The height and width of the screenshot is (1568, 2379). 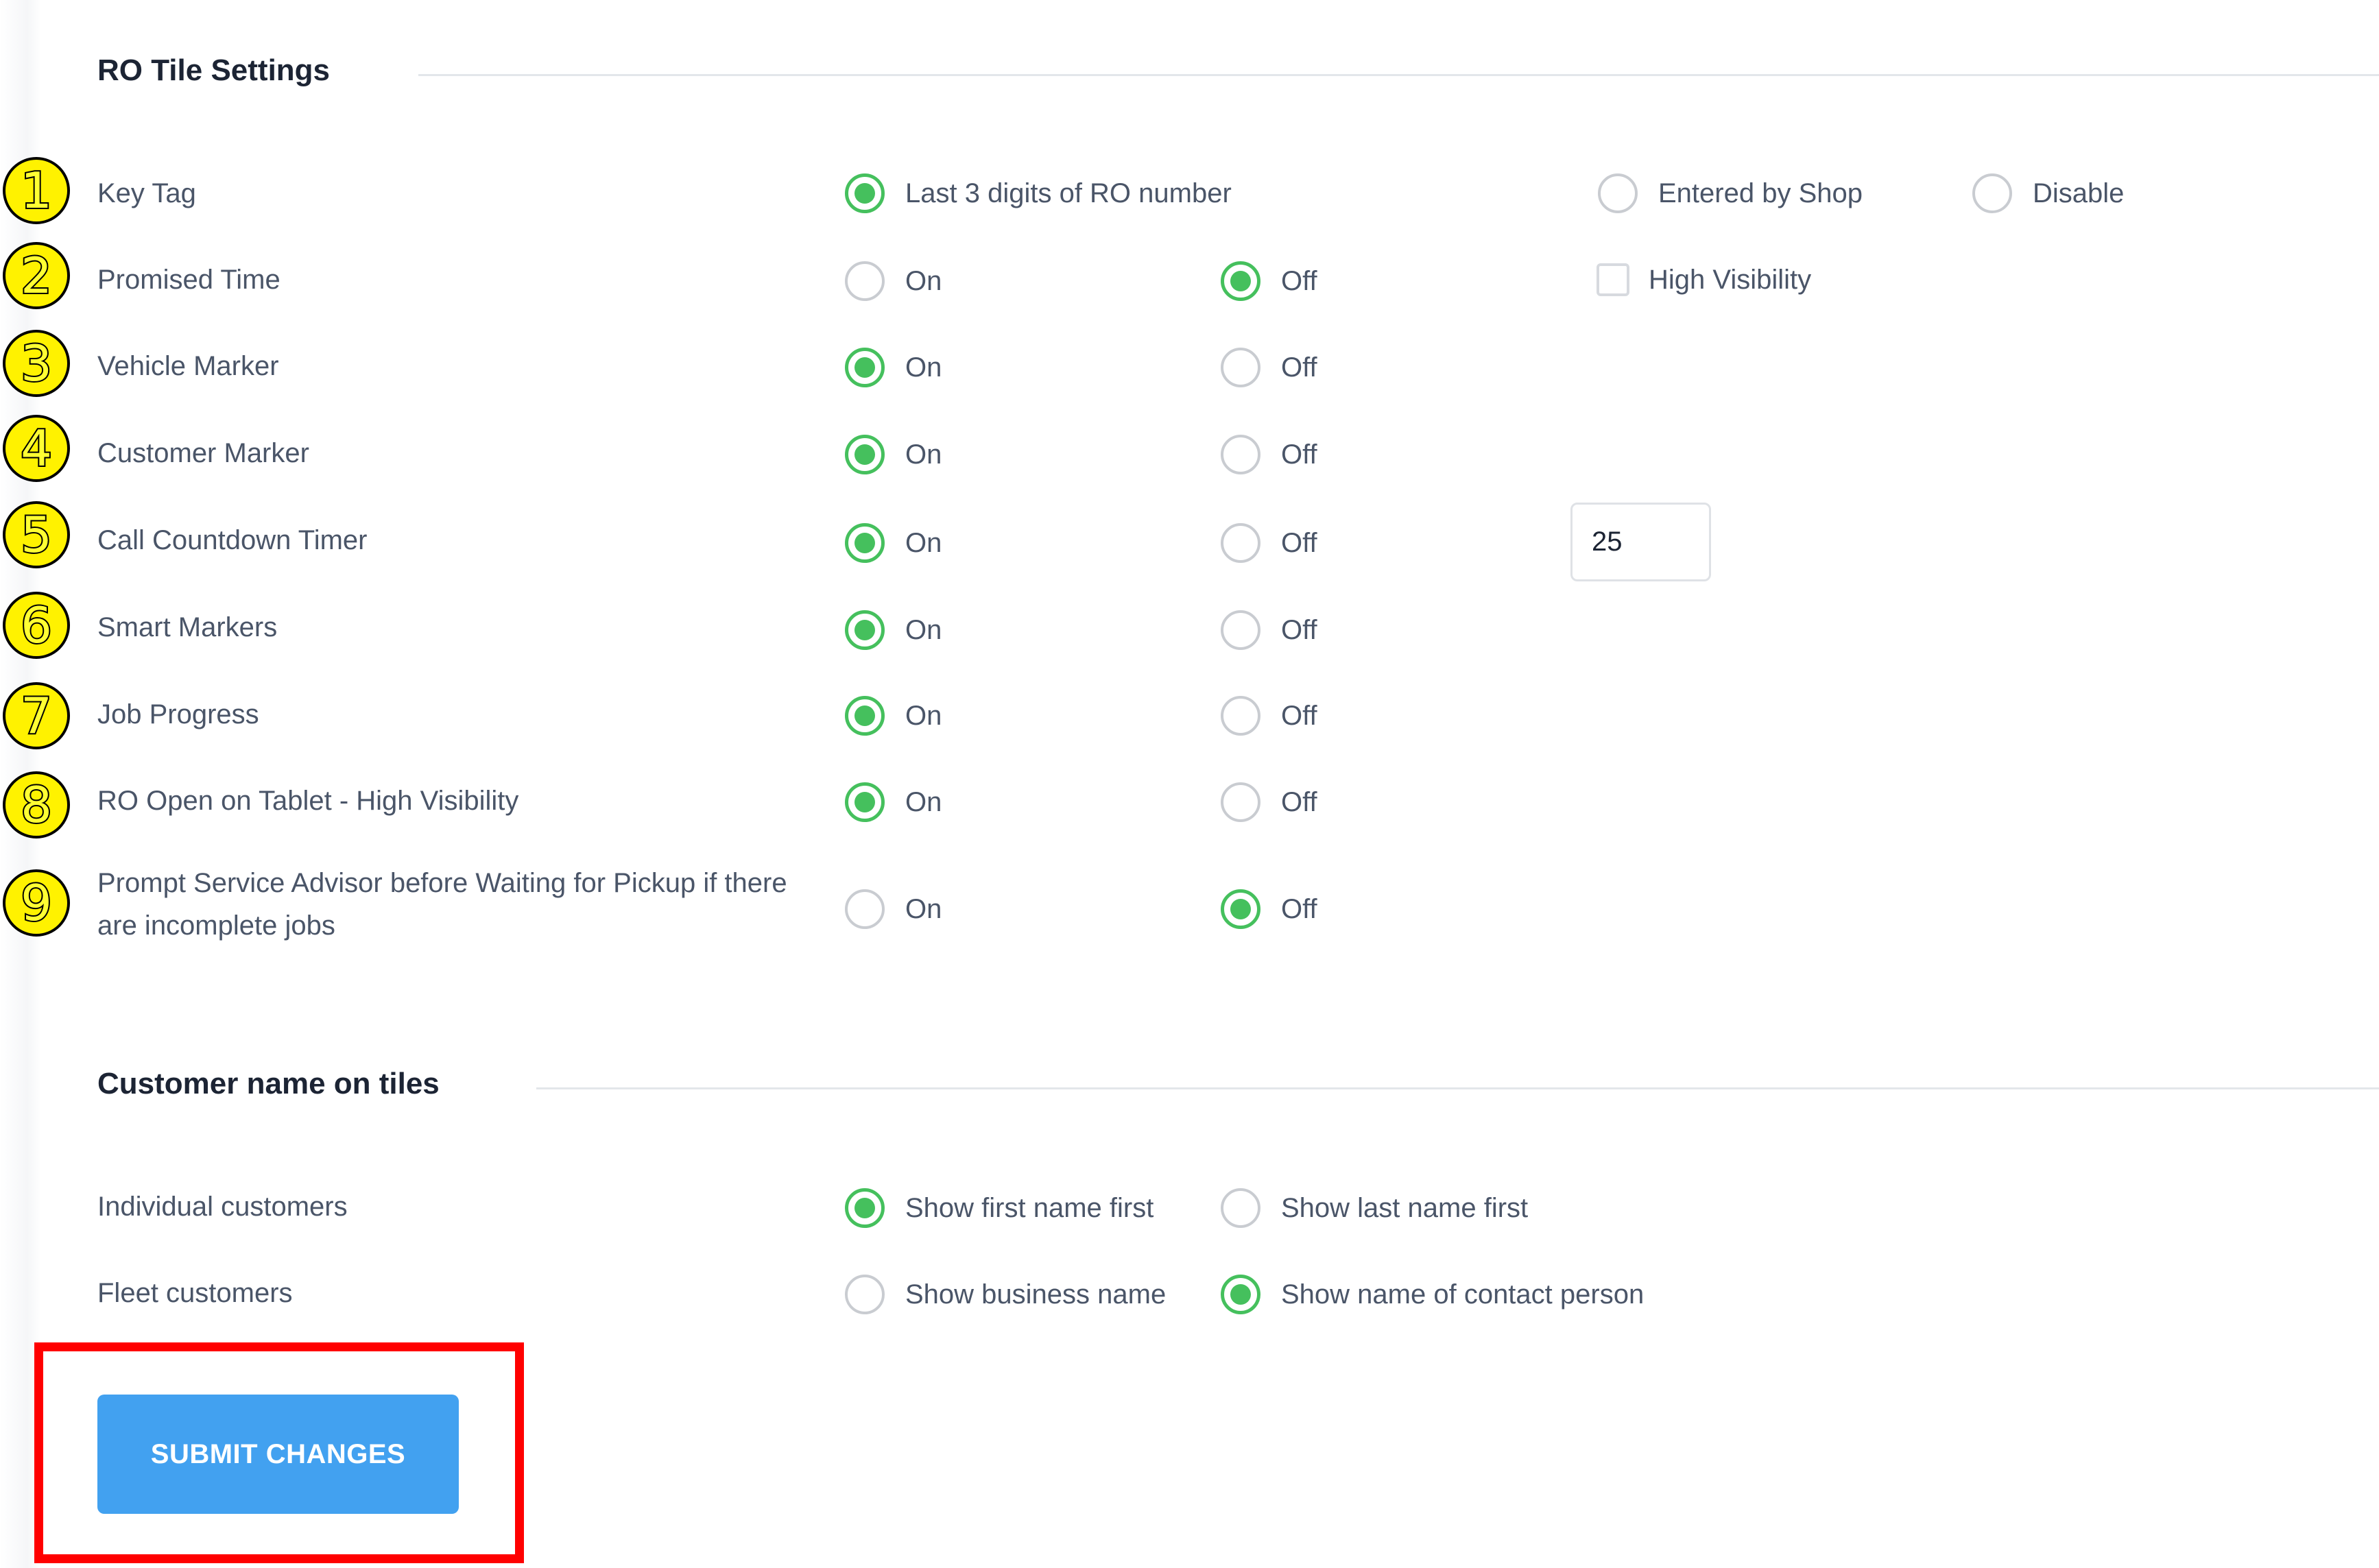 I want to click on setting-row-call-countdown-timer: 5 Call Countdown Timer On Off, so click(x=1189, y=540).